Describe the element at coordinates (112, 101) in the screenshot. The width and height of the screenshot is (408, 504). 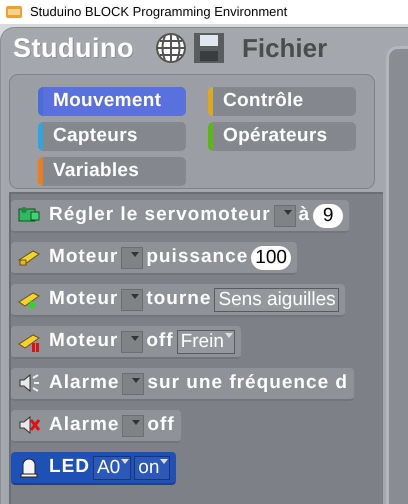
I see `category-button: Mouvement` at that location.